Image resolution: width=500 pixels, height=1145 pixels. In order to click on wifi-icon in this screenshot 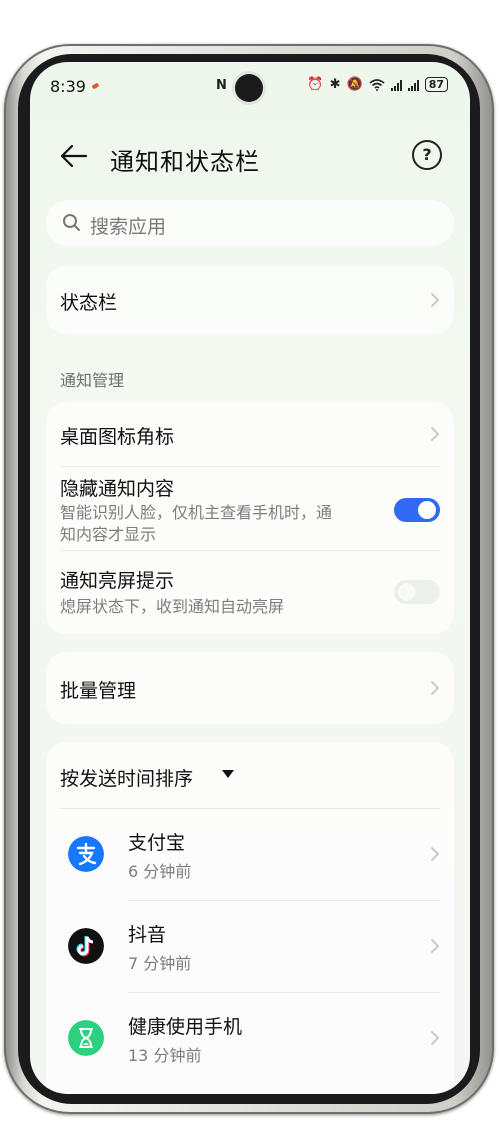, I will do `click(377, 84)`.